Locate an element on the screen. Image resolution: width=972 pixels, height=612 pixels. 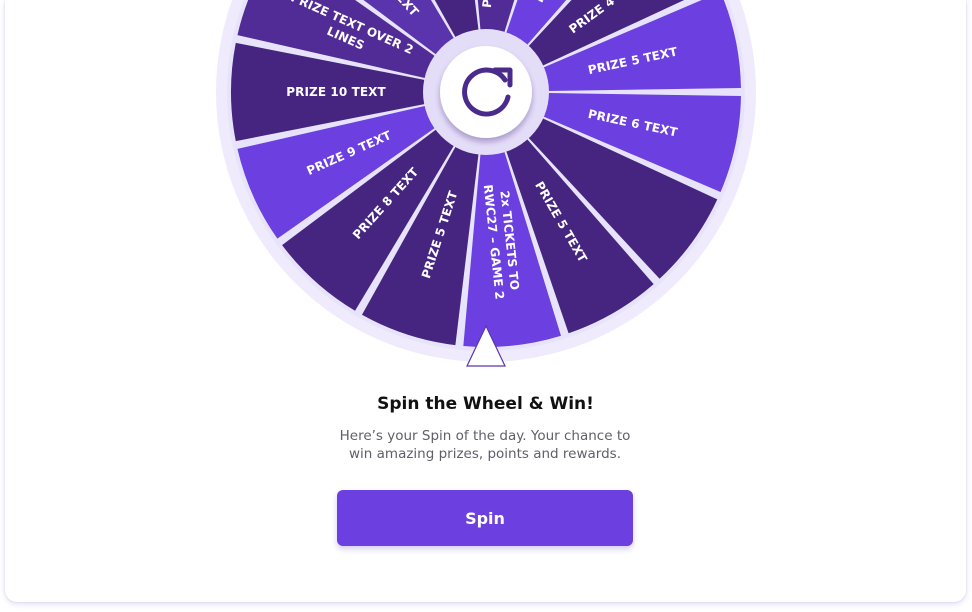
spin-hub-button is located at coordinates (486, 92).